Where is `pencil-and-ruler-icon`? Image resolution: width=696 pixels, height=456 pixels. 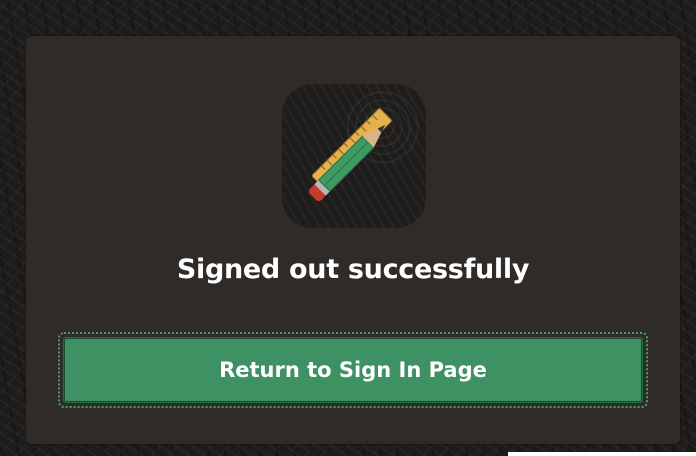 pencil-and-ruler-icon is located at coordinates (350, 155).